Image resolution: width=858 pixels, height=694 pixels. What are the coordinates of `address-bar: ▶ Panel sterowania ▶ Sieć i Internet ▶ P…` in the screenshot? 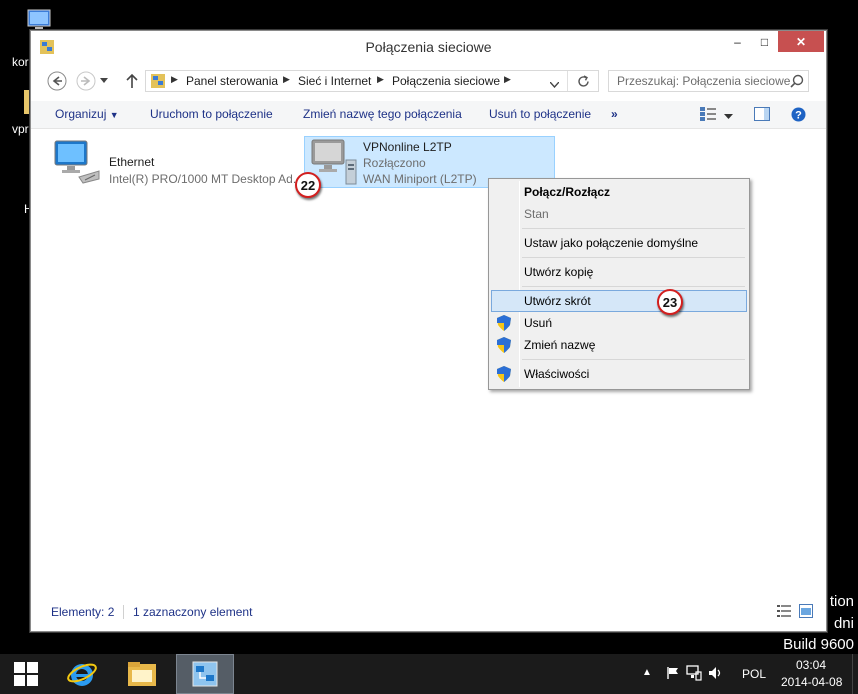 It's located at (372, 81).